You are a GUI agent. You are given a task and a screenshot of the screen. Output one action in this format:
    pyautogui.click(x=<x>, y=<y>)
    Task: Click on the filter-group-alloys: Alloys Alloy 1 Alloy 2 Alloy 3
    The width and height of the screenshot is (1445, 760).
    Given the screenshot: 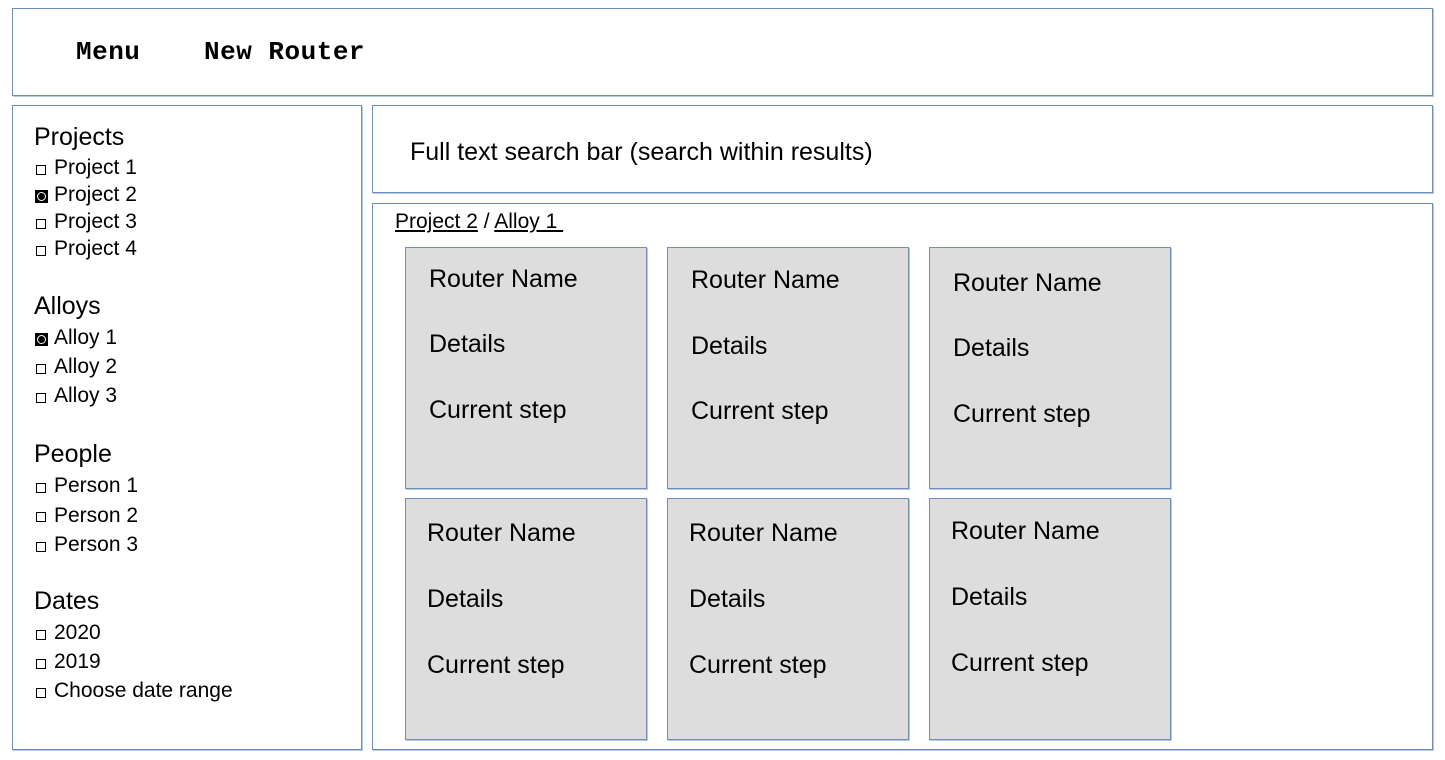 What is the action you would take?
    pyautogui.click(x=75, y=350)
    